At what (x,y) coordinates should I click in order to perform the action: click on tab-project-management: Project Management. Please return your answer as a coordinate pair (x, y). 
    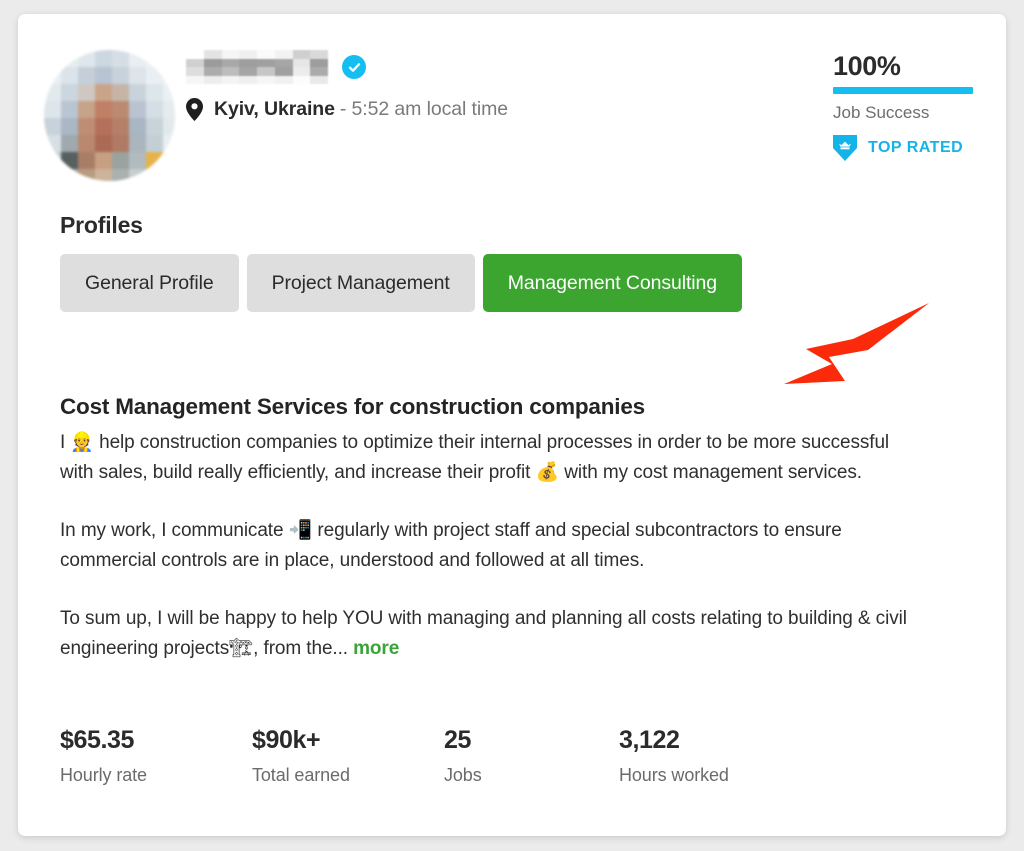
    Looking at the image, I should click on (360, 283).